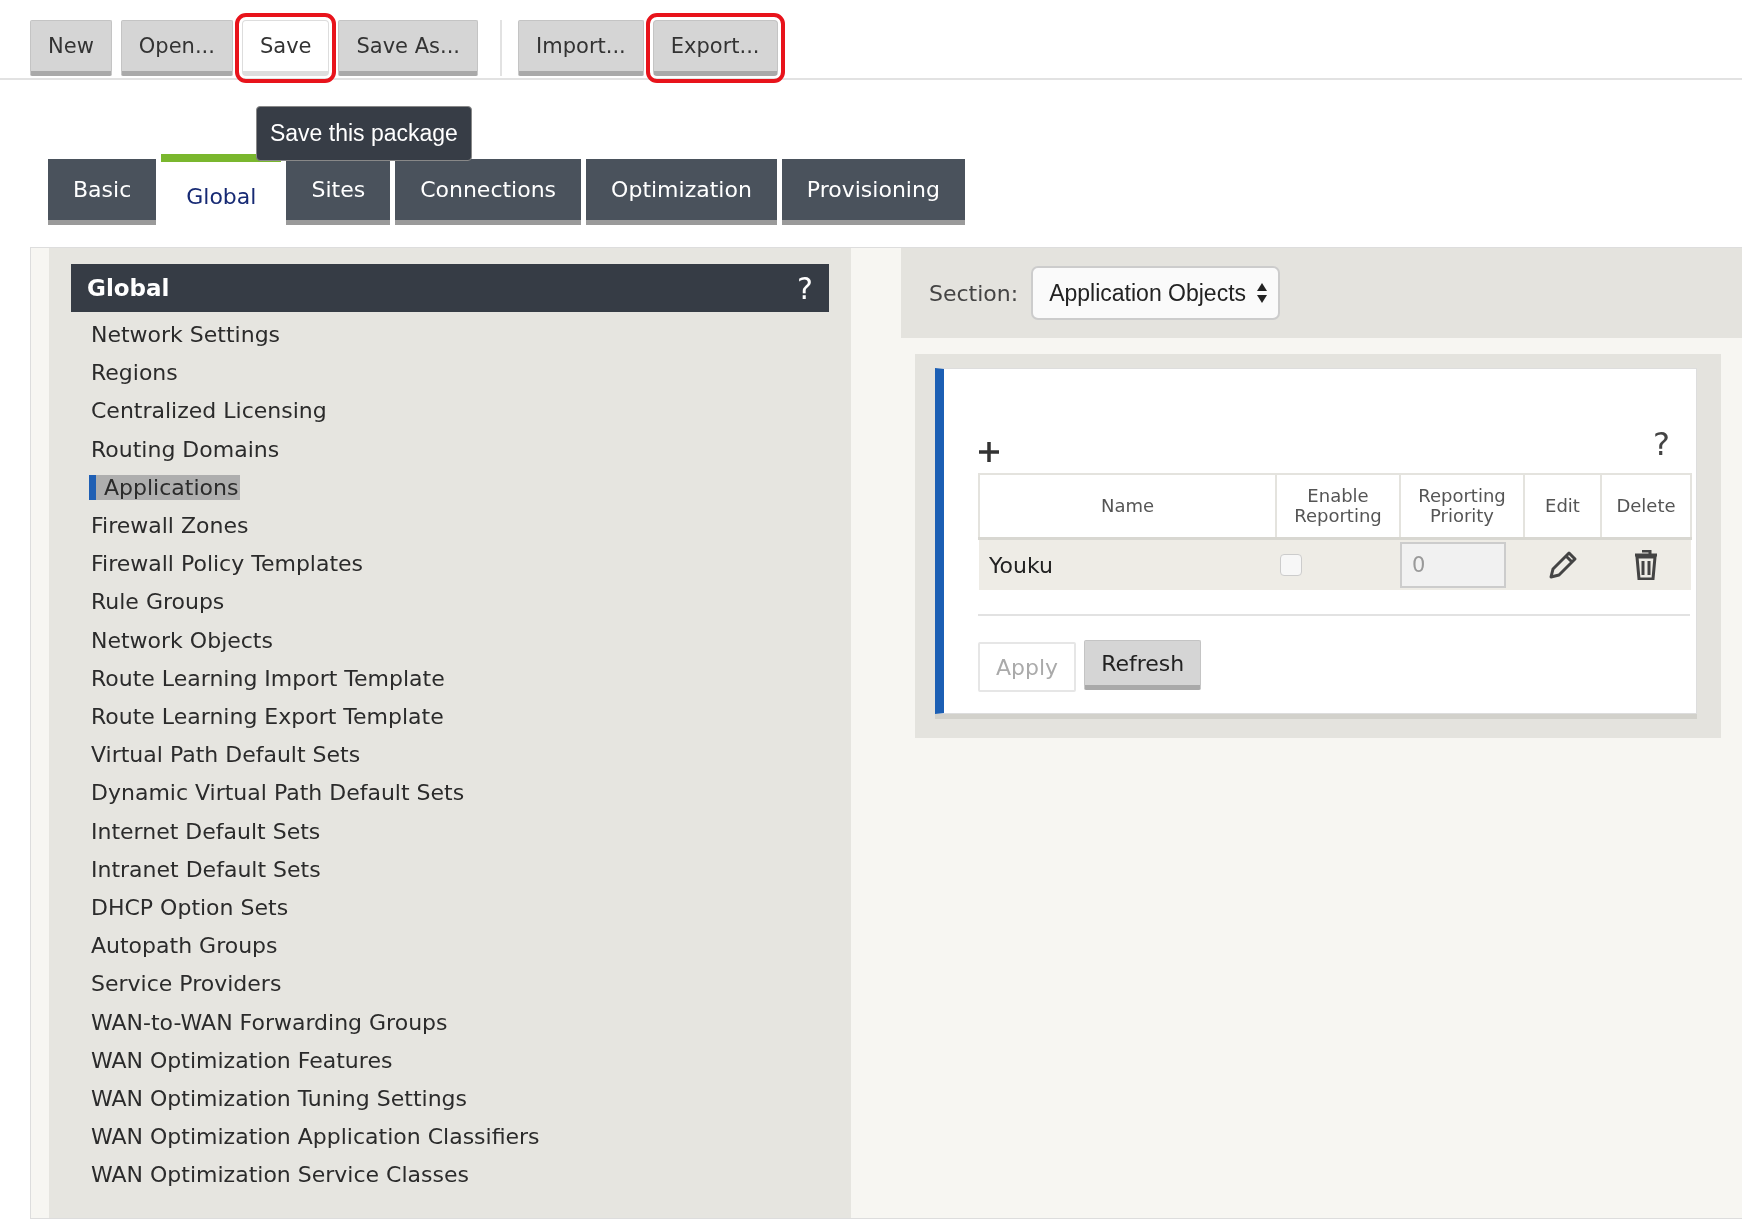 The width and height of the screenshot is (1742, 1220). Describe the element at coordinates (165, 487) in the screenshot. I see `sidebar-item: Applications` at that location.